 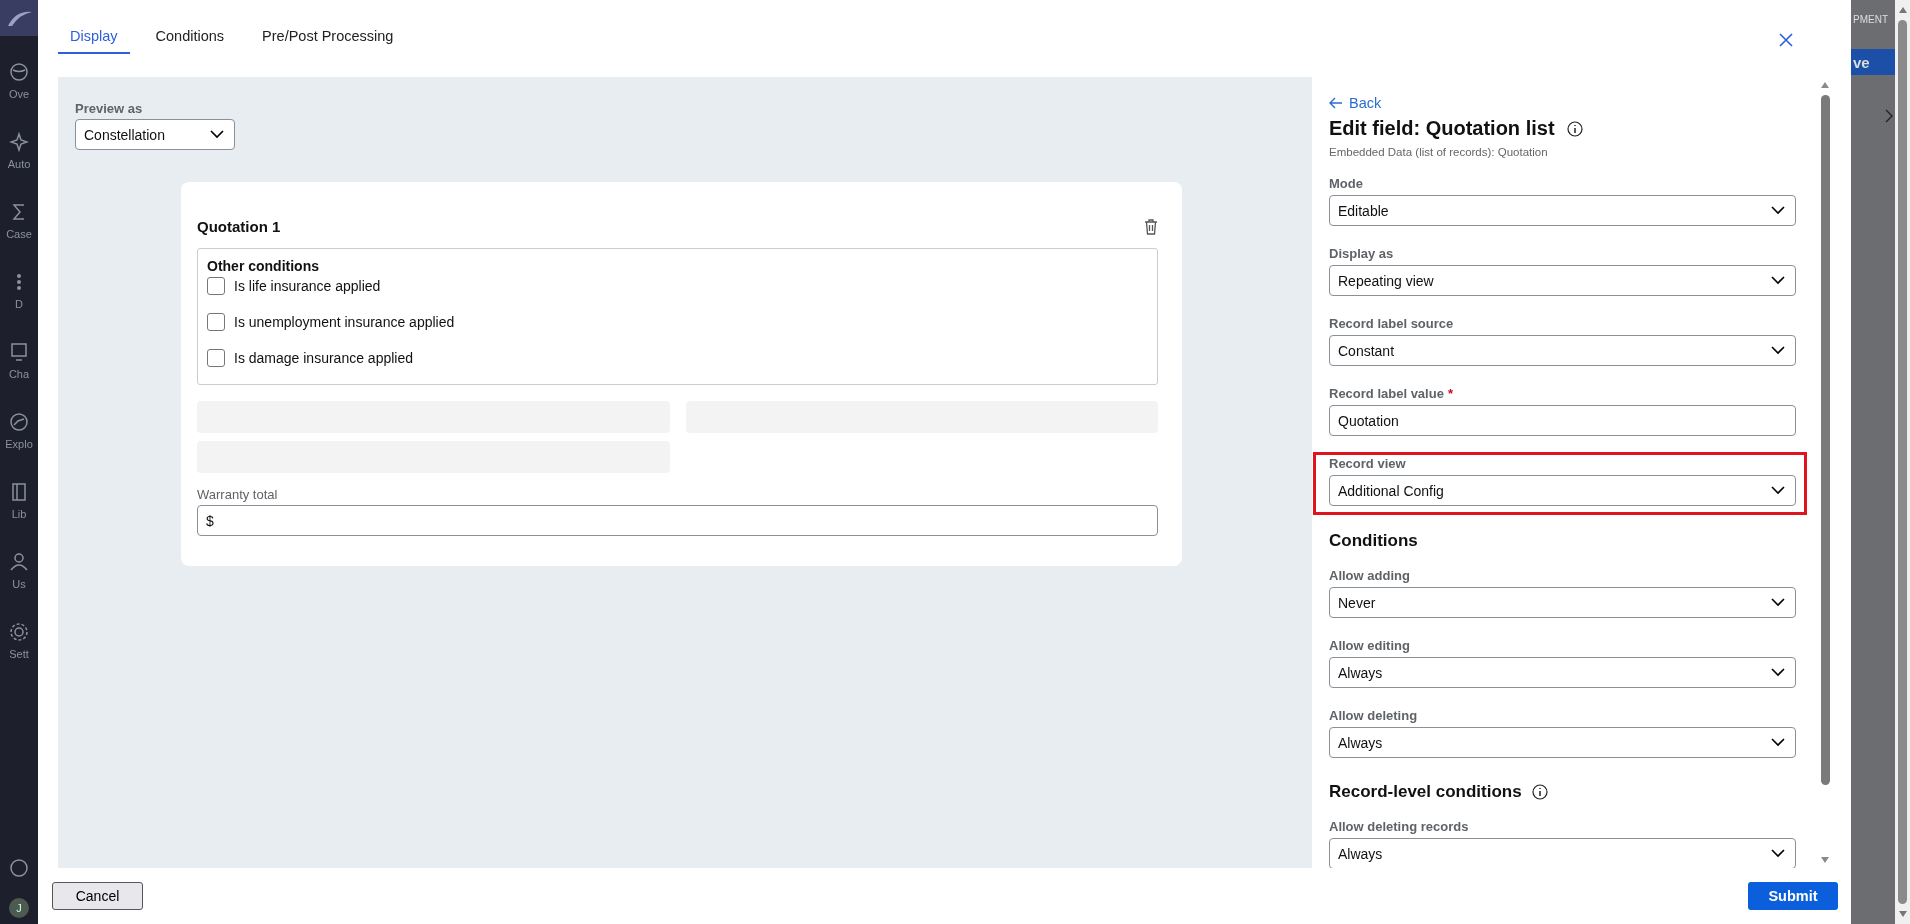 What do you see at coordinates (323, 358) in the screenshot?
I see `checkbox-label: Is damage insurance applied` at bounding box center [323, 358].